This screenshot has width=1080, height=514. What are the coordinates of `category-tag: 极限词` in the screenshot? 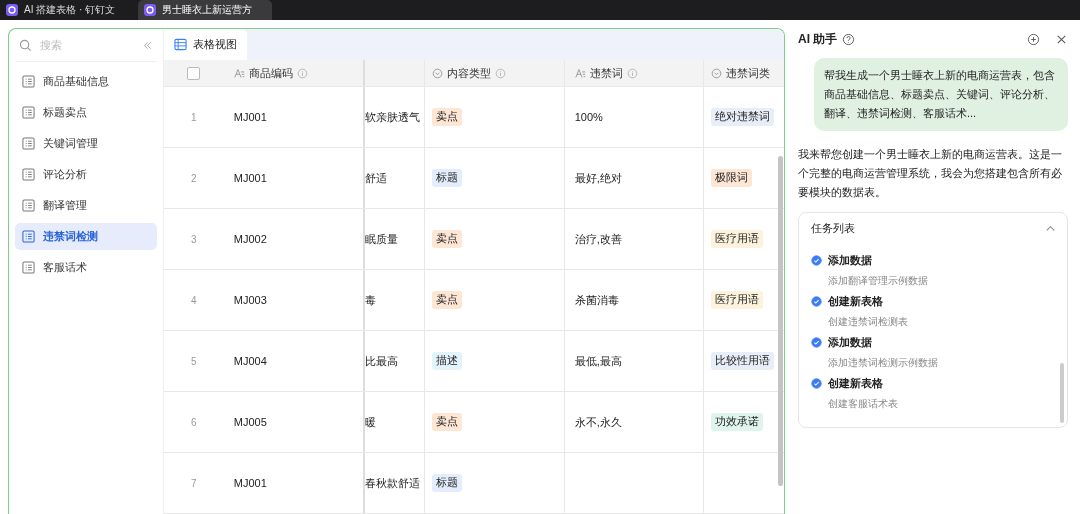 It's located at (732, 178).